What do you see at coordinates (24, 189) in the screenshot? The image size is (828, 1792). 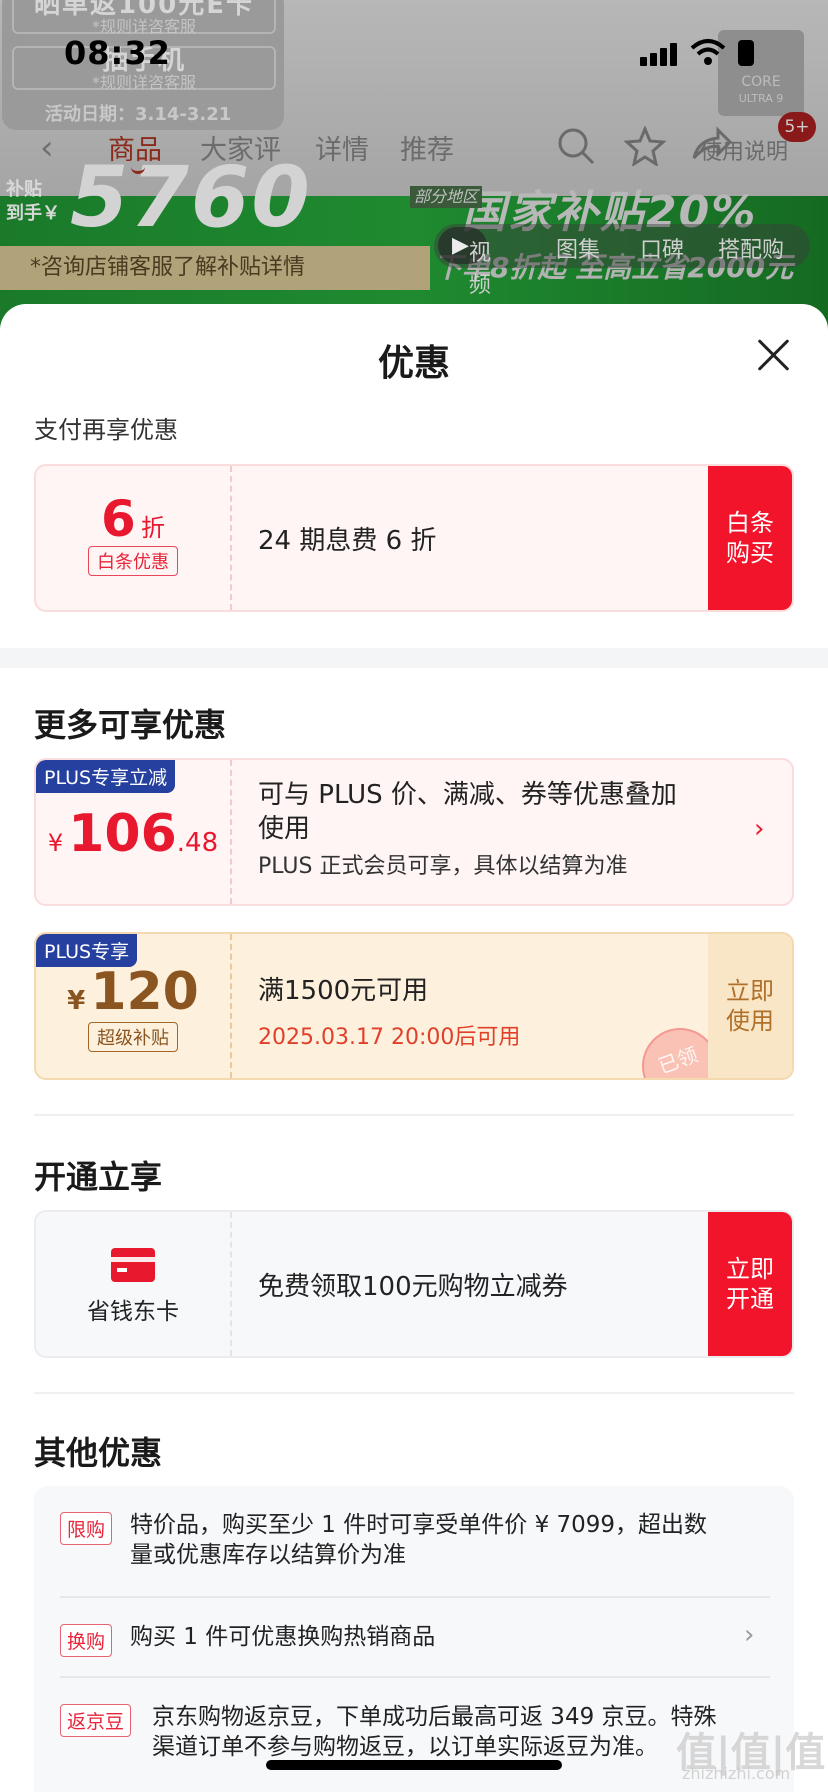 I see `subsidy-label-line: 补贴` at bounding box center [24, 189].